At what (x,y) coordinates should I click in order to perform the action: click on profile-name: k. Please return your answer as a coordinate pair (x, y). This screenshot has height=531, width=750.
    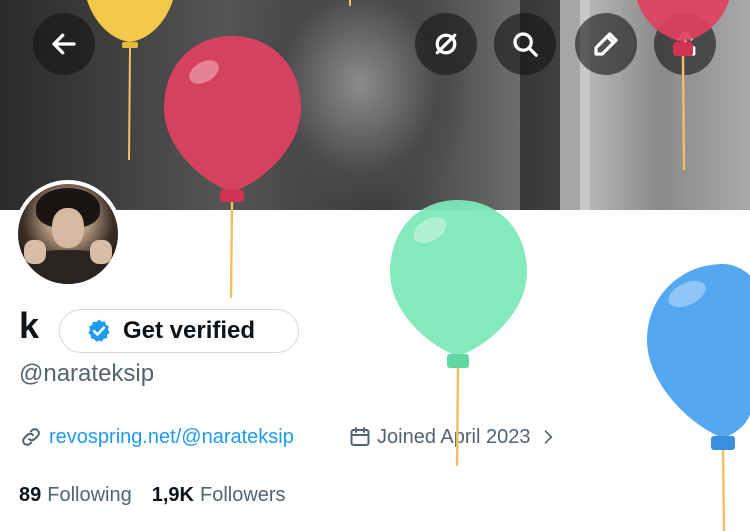
    Looking at the image, I should click on (29, 325).